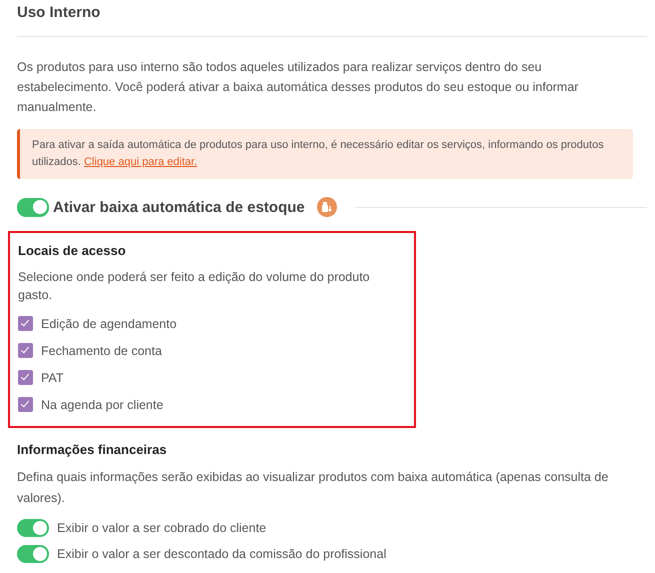 Image resolution: width=655 pixels, height=573 pixels. What do you see at coordinates (109, 323) in the screenshot?
I see `checkbox-label: Edição de agendamento` at bounding box center [109, 323].